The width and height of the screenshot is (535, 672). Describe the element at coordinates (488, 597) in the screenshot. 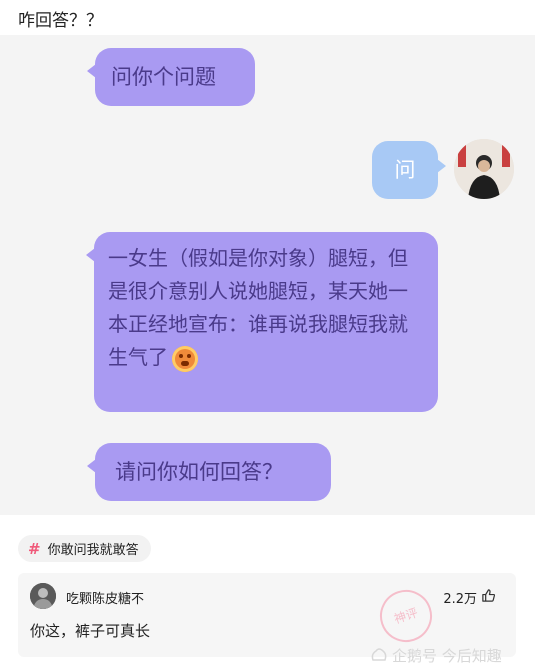

I see `thumbs-up-icon` at that location.